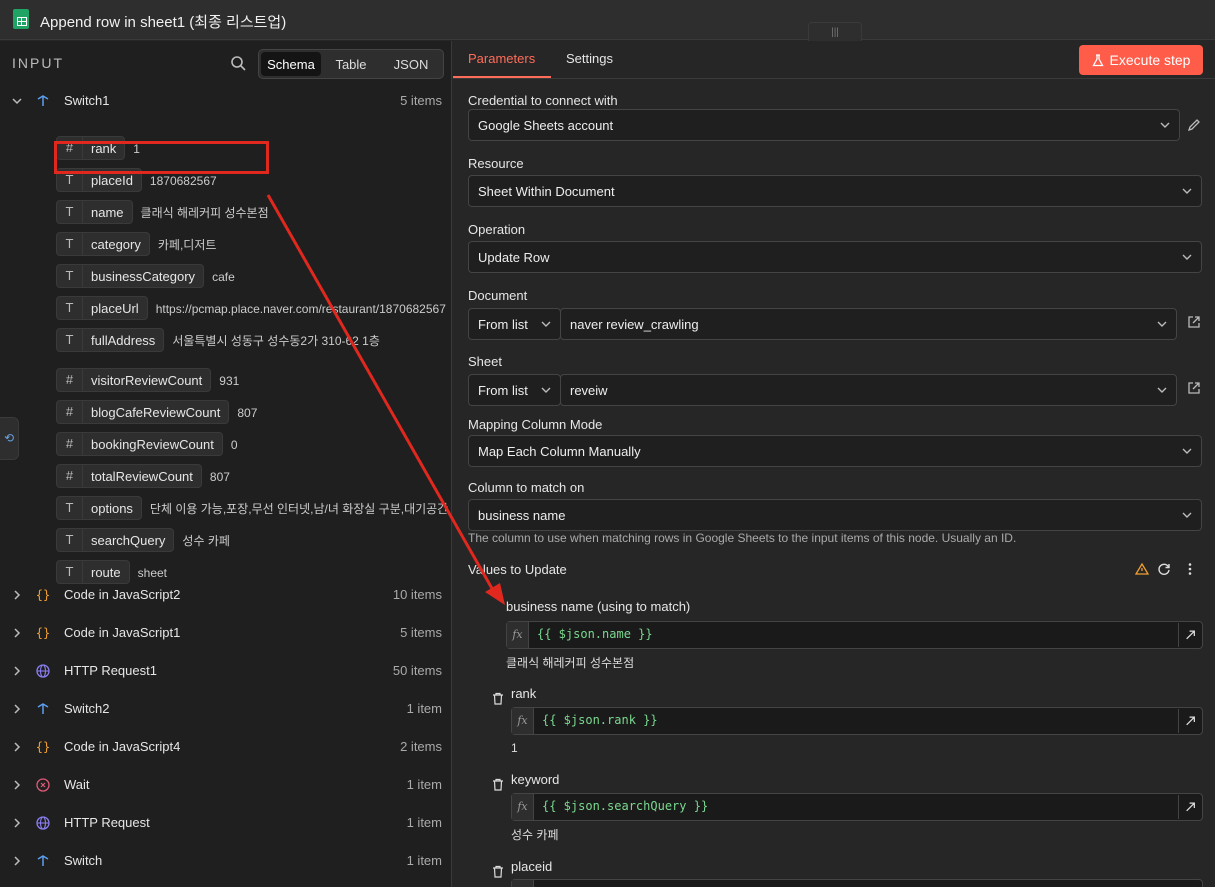 The height and width of the screenshot is (887, 1215). I want to click on node-item-count: 5 items, so click(421, 100).